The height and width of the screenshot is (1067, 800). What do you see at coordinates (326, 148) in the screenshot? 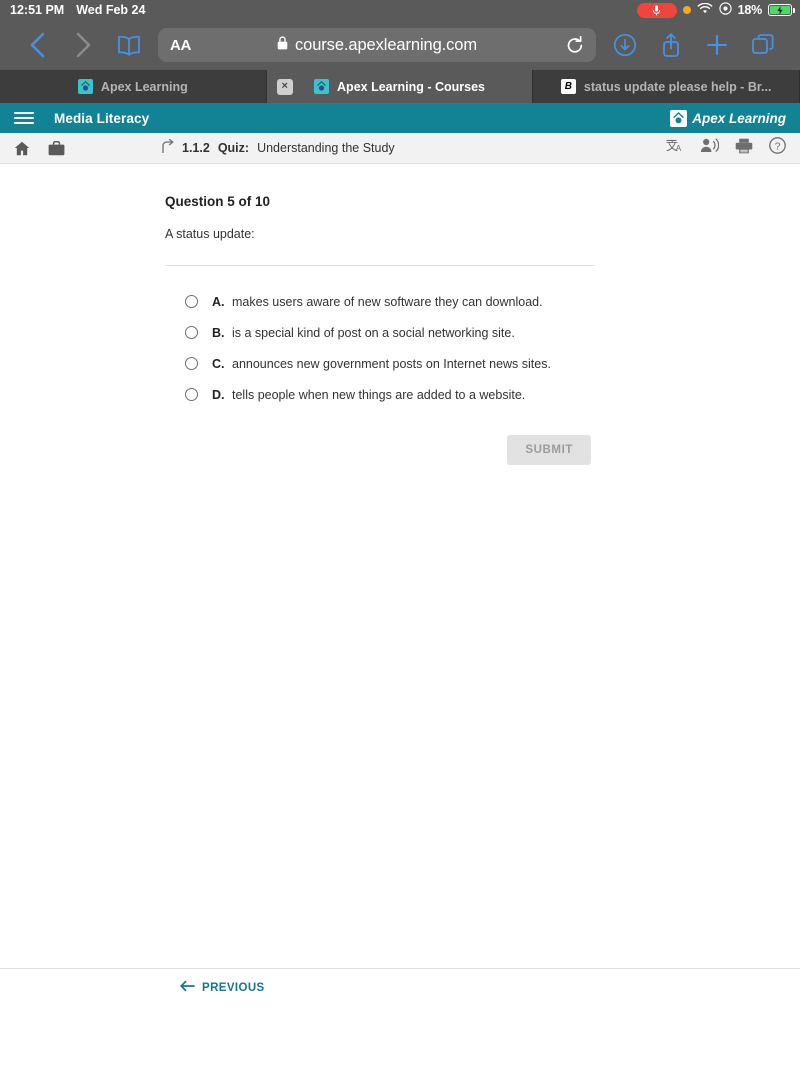
I see `activity-name: Understanding the Study` at bounding box center [326, 148].